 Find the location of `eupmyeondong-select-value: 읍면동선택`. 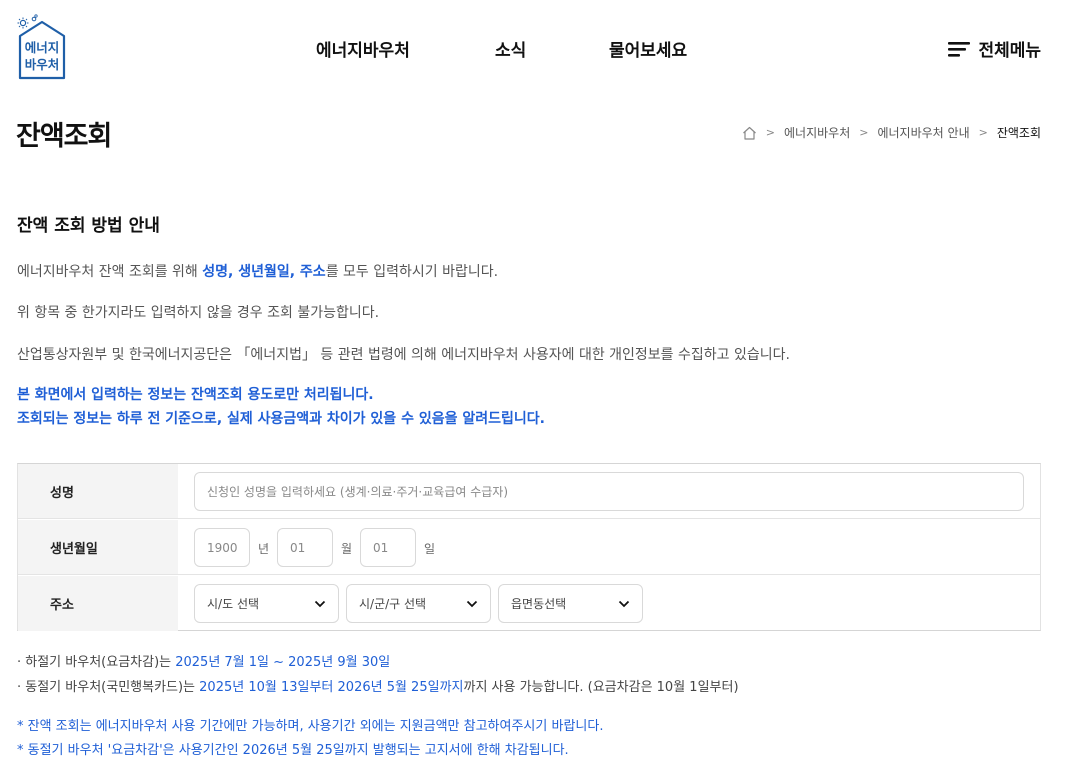

eupmyeondong-select-value: 읍면동선택 is located at coordinates (539, 604).